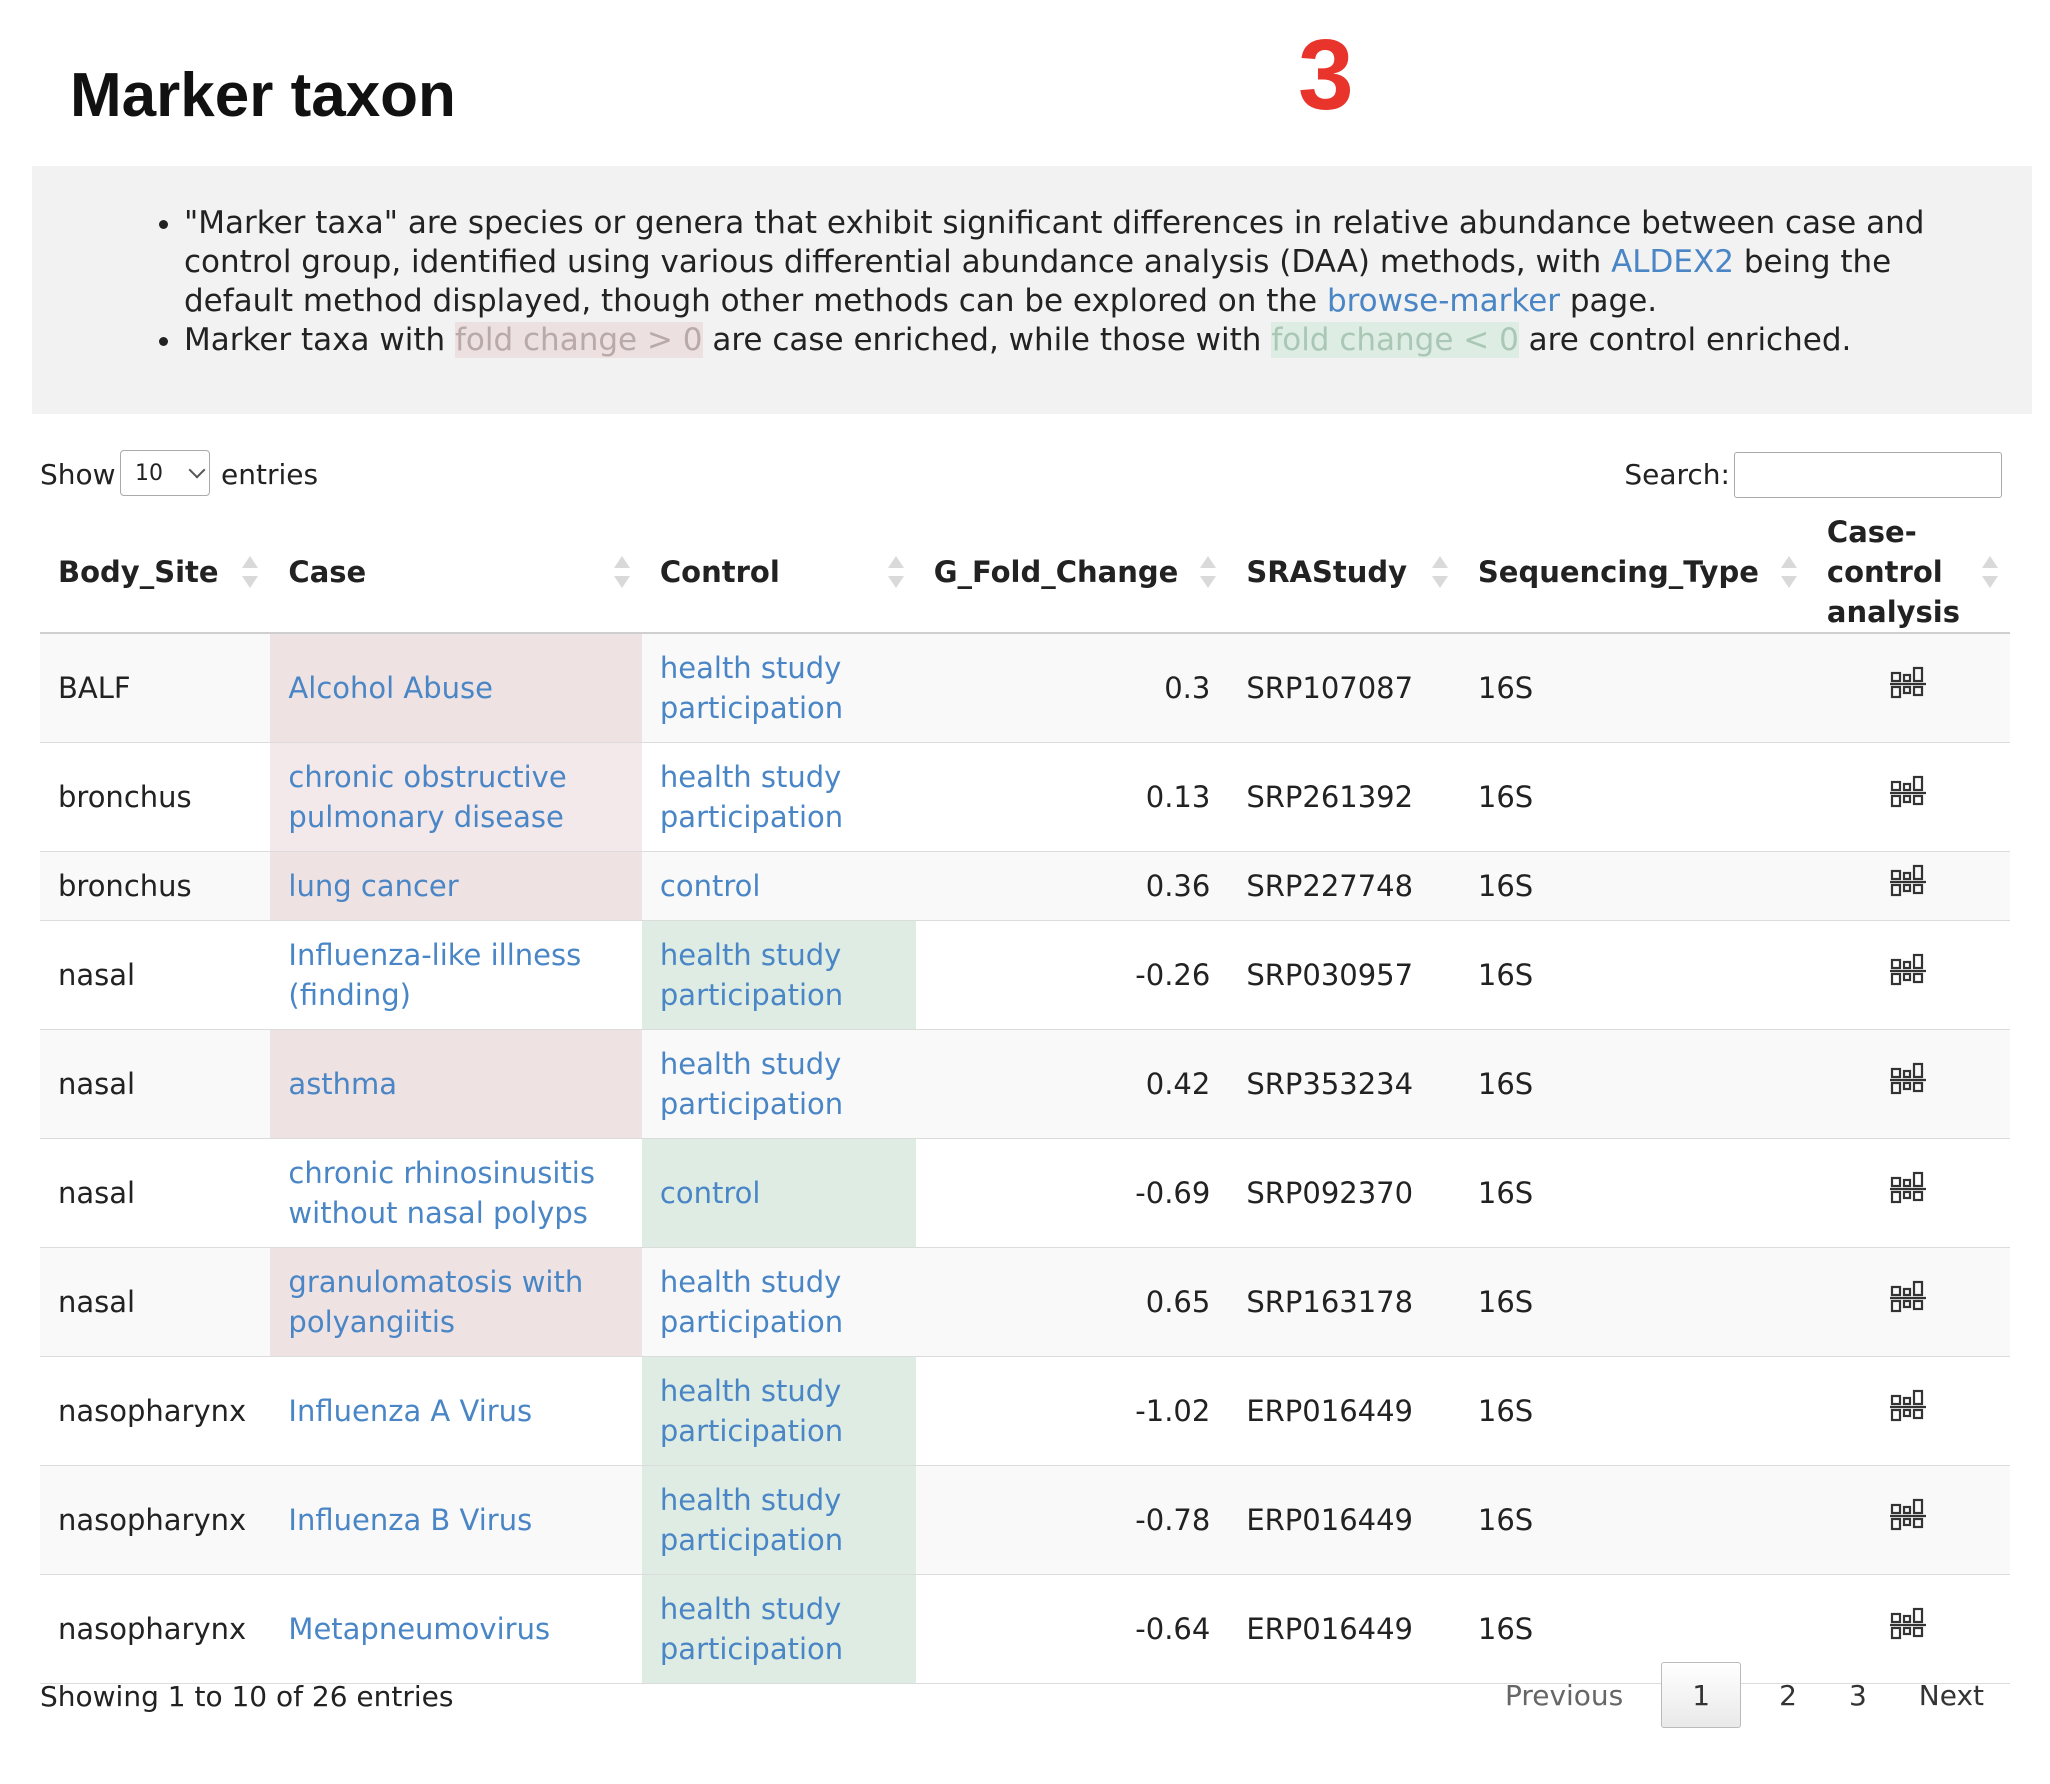 This screenshot has height=1784, width=2050. Describe the element at coordinates (1327, 572) in the screenshot. I see `header-label: SRAStudy` at that location.